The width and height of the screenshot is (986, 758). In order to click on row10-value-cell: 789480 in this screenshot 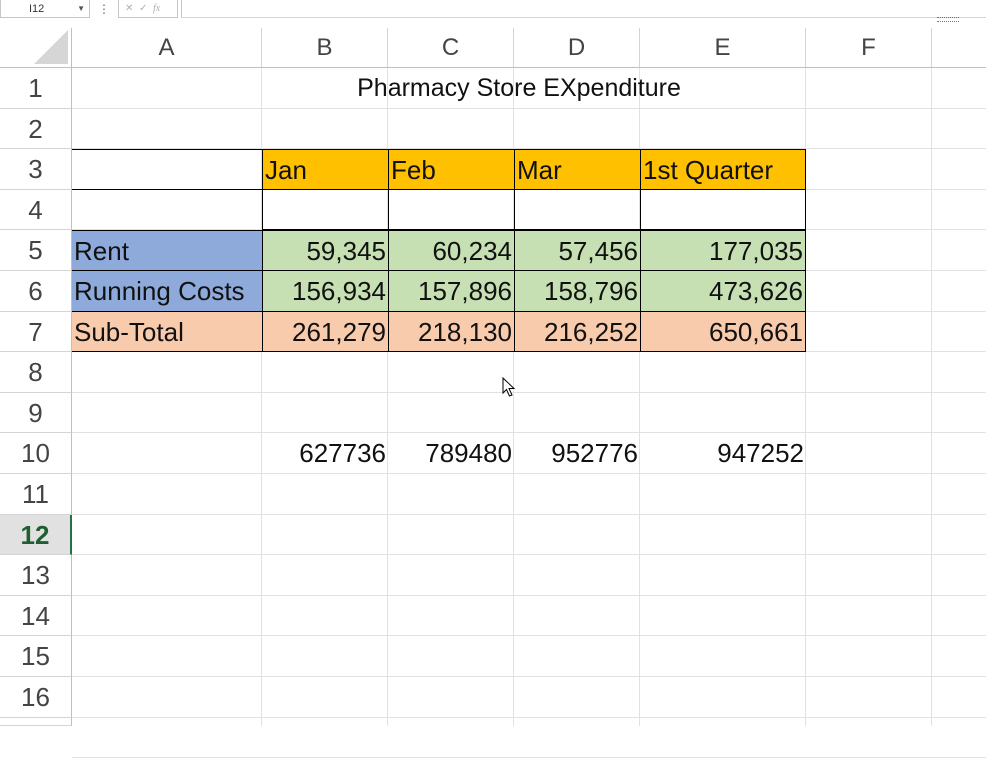, I will do `click(451, 453)`.